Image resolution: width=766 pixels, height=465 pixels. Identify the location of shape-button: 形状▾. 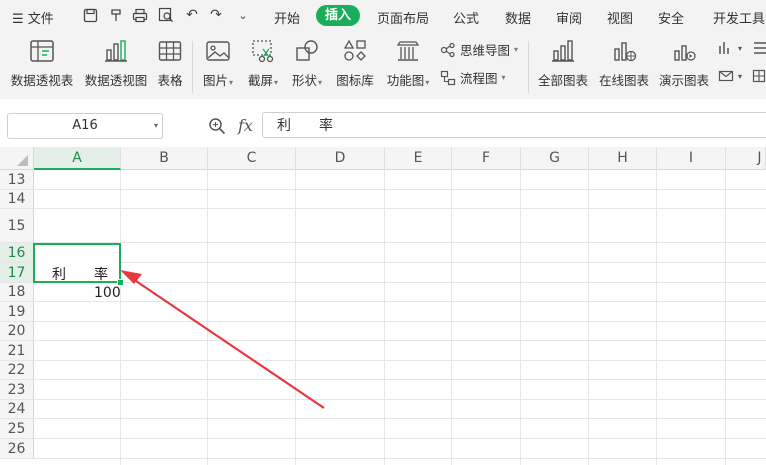
(307, 63).